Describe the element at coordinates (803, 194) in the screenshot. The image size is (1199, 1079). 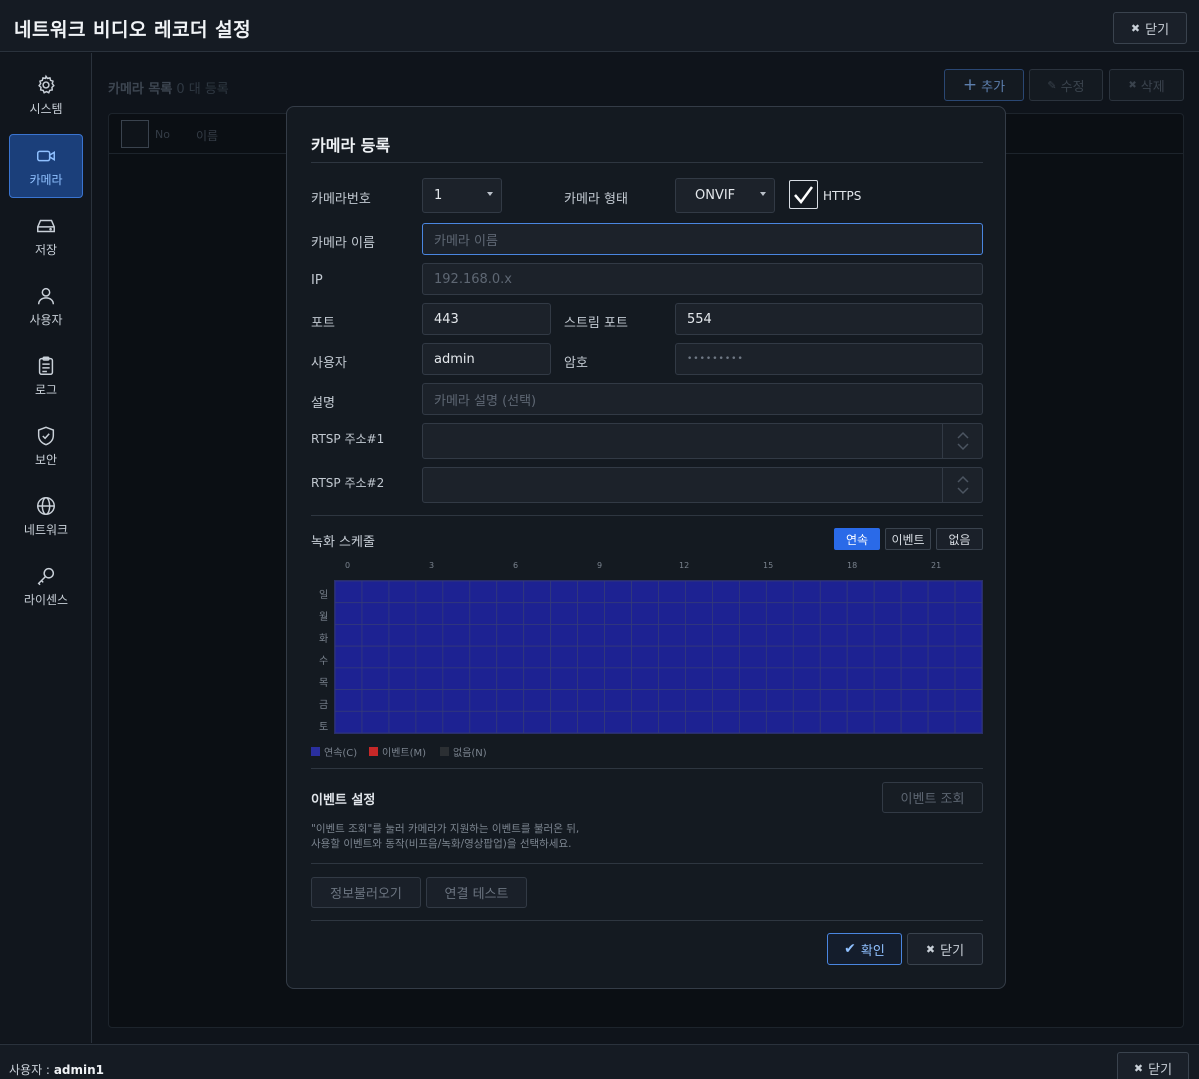
I see `https-checkbox` at that location.